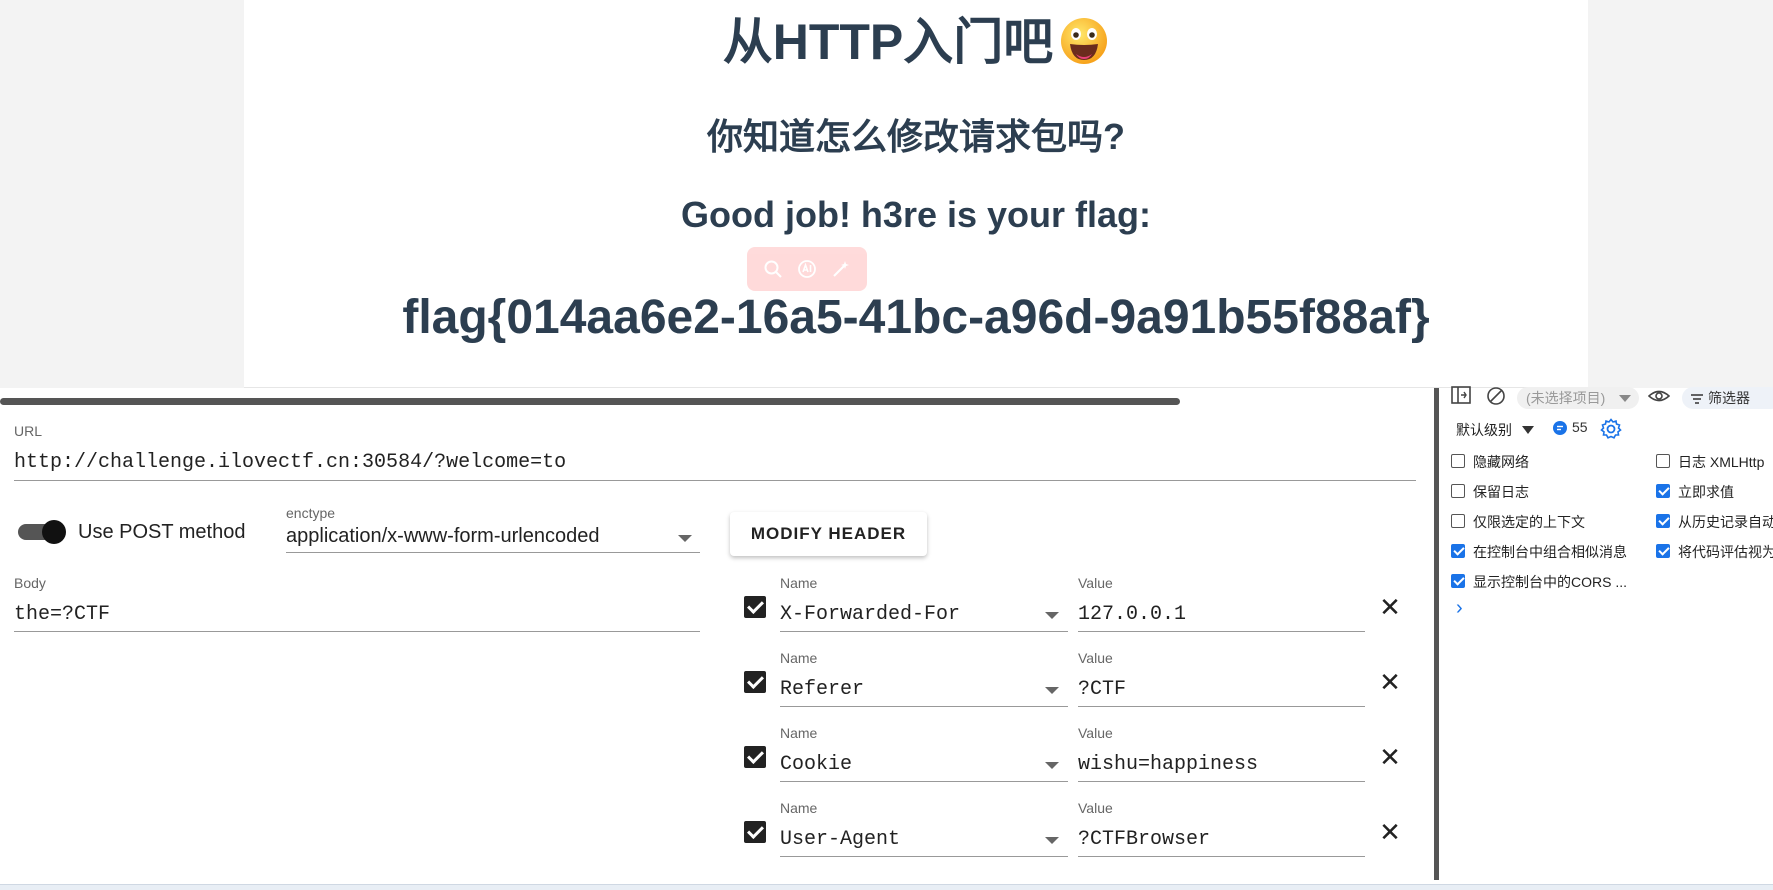 The width and height of the screenshot is (1773, 890). I want to click on filter-button: 筛选器, so click(1727, 398).